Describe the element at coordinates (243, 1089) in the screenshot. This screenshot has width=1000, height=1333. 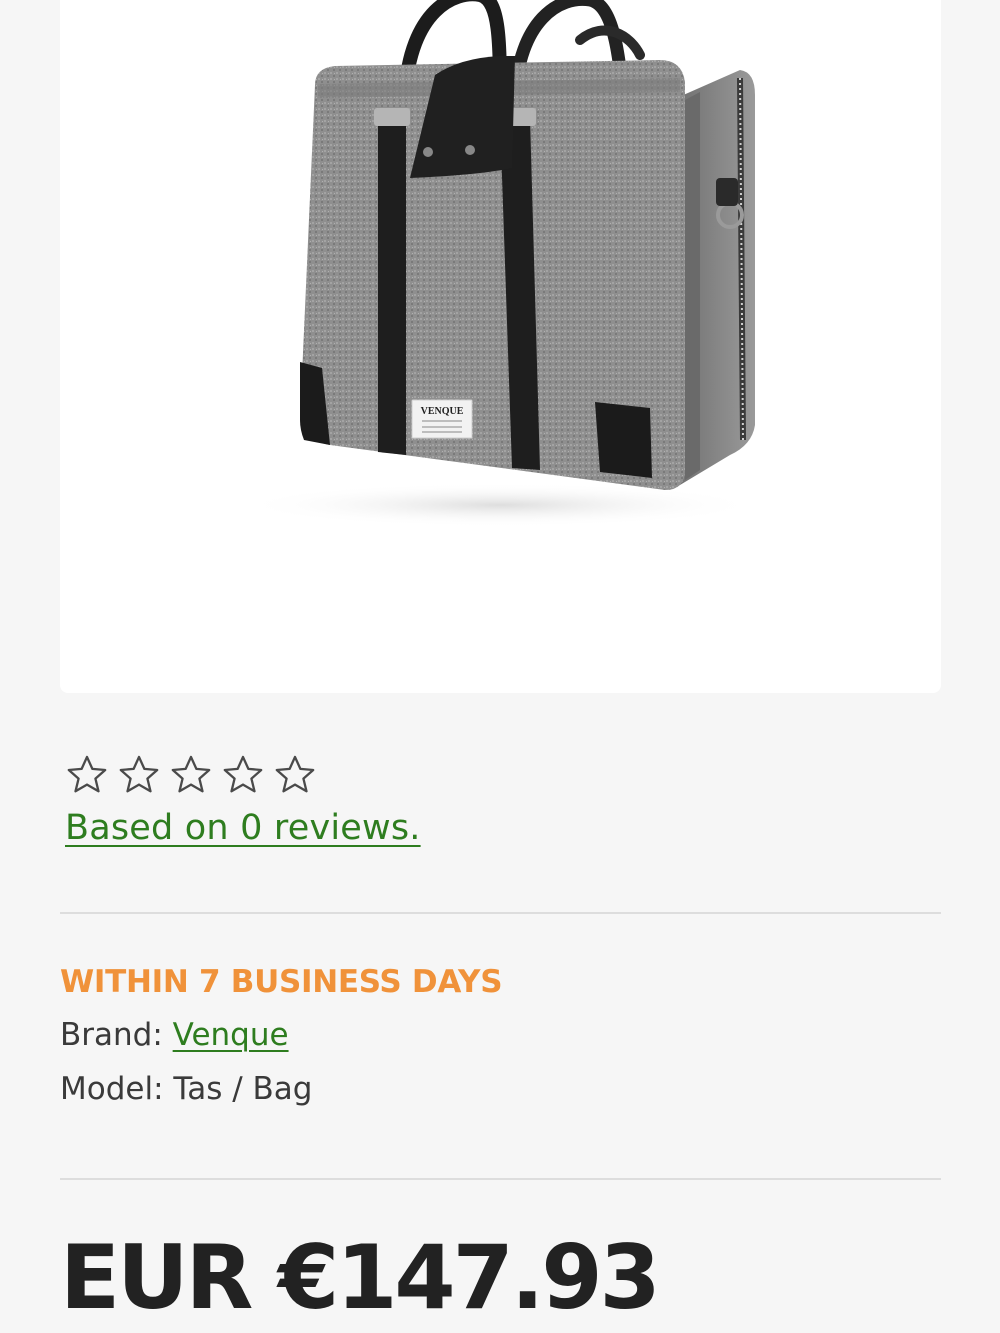
I see `model-value: Tas / Bag` at that location.